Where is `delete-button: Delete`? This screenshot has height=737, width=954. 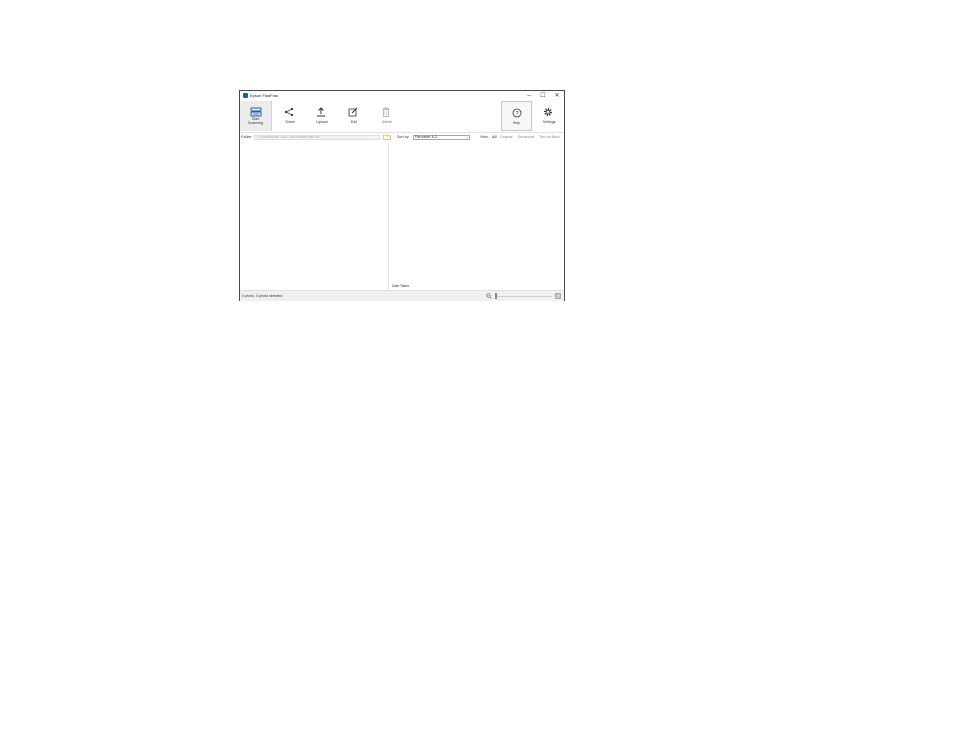 delete-button: Delete is located at coordinates (387, 116).